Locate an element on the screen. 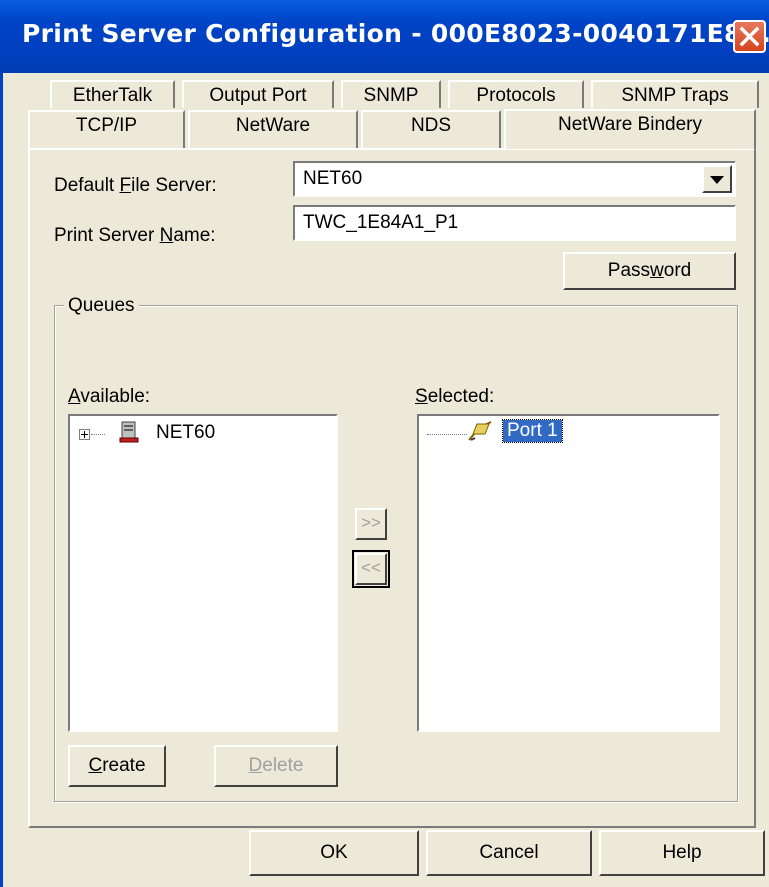 Image resolution: width=769 pixels, height=887 pixels. close-icon is located at coordinates (749, 36).